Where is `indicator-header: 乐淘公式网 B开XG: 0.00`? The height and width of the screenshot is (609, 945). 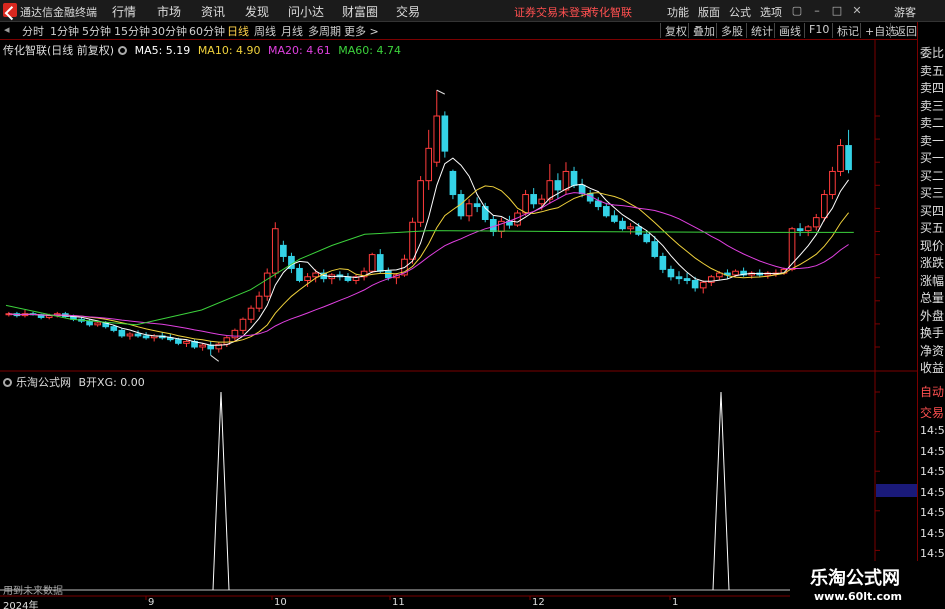
indicator-header: 乐淘公式网 B开XG: 0.00 is located at coordinates (74, 382).